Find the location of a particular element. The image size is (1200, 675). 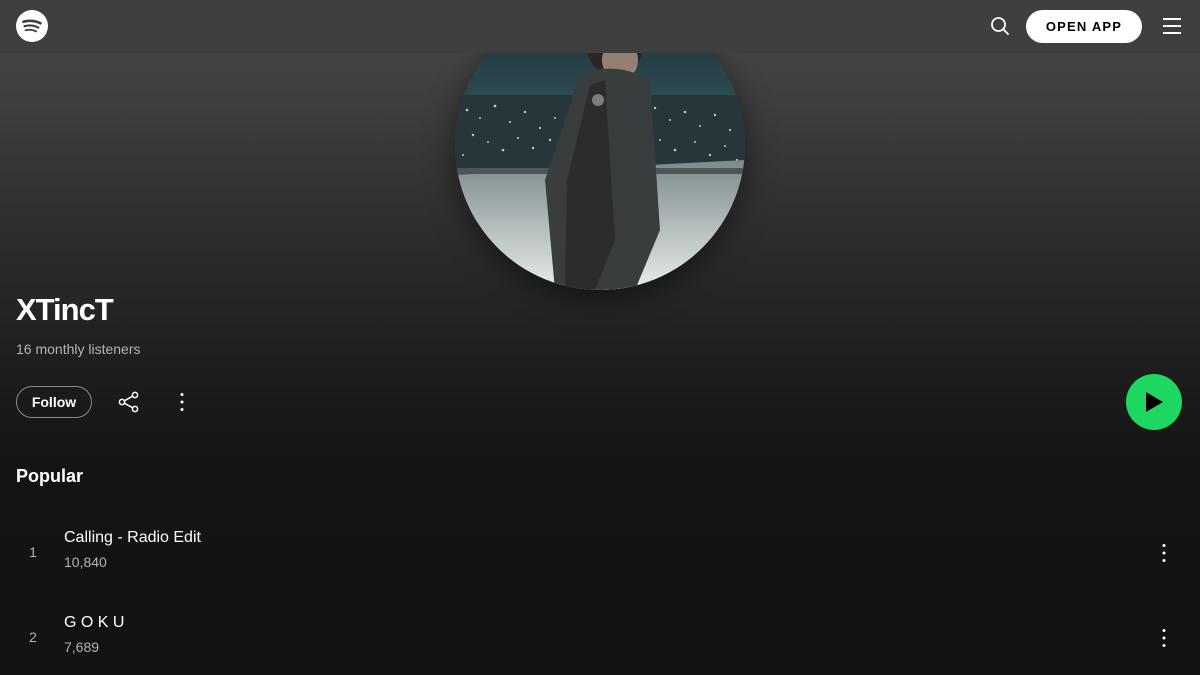

monthly-listeners: 16 monthly listeners is located at coordinates (78, 349).